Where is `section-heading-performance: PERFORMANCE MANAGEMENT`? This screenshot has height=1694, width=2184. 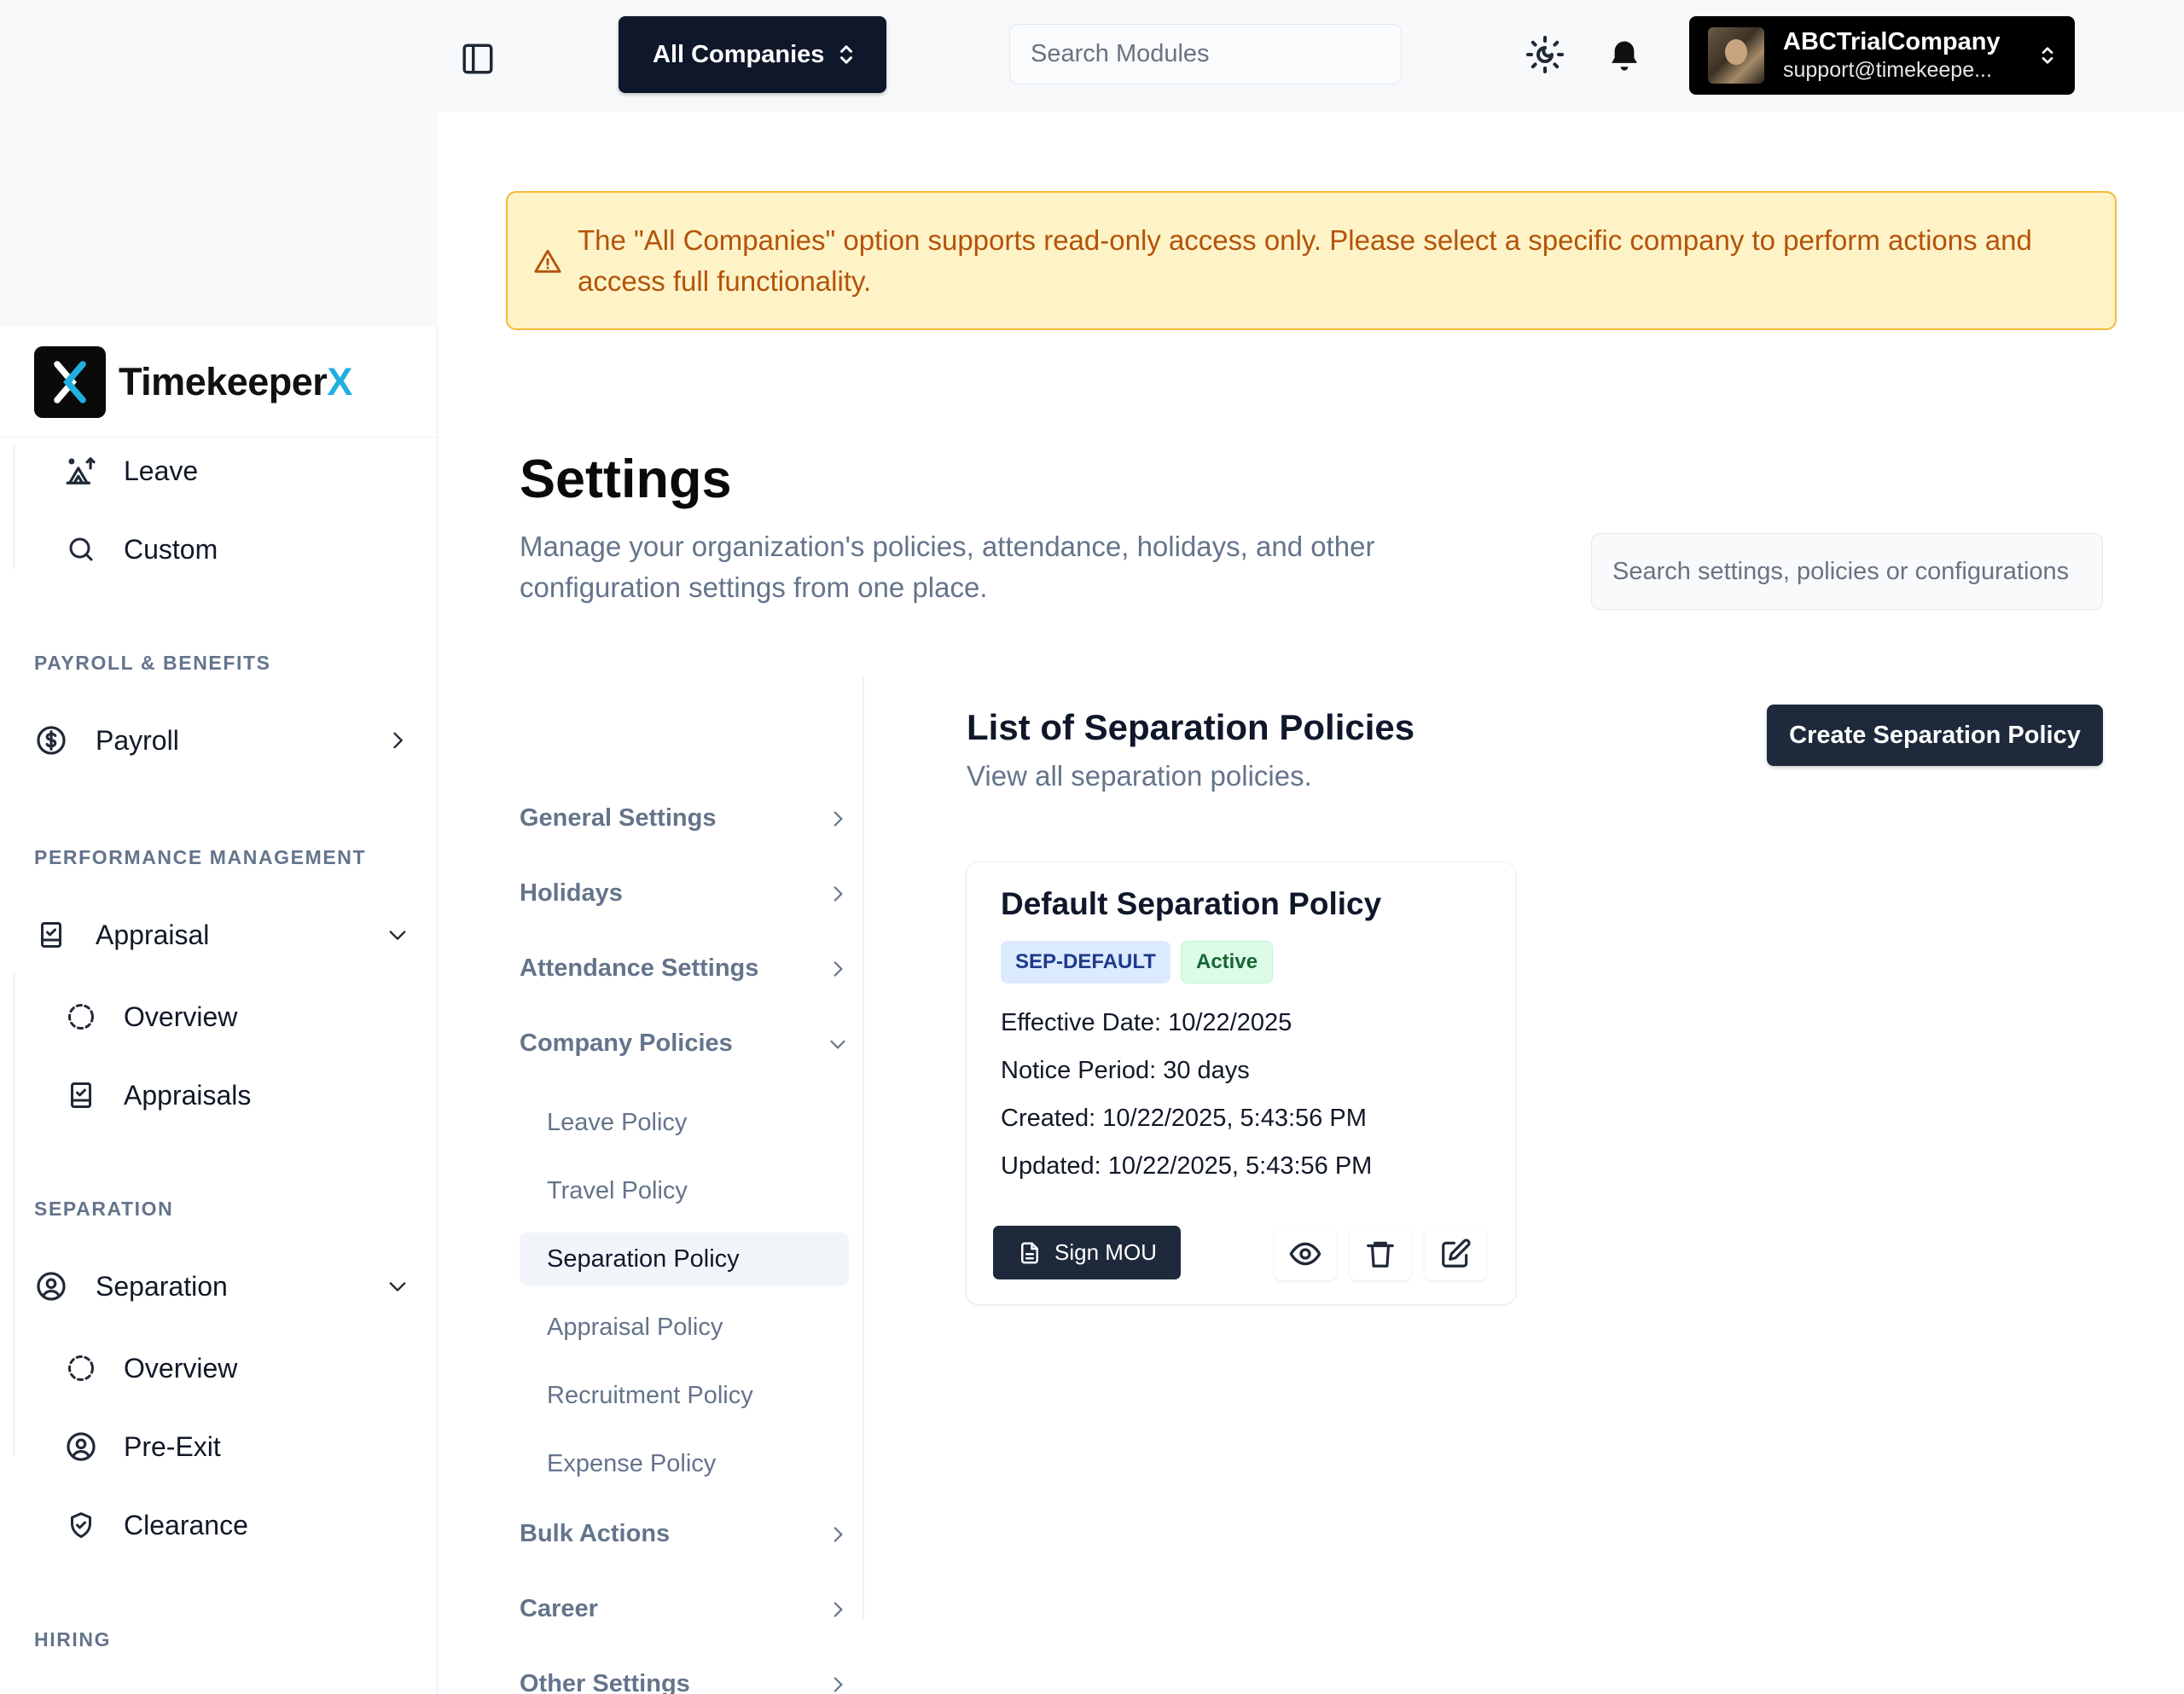 section-heading-performance: PERFORMANCE MANAGEMENT is located at coordinates (201, 857).